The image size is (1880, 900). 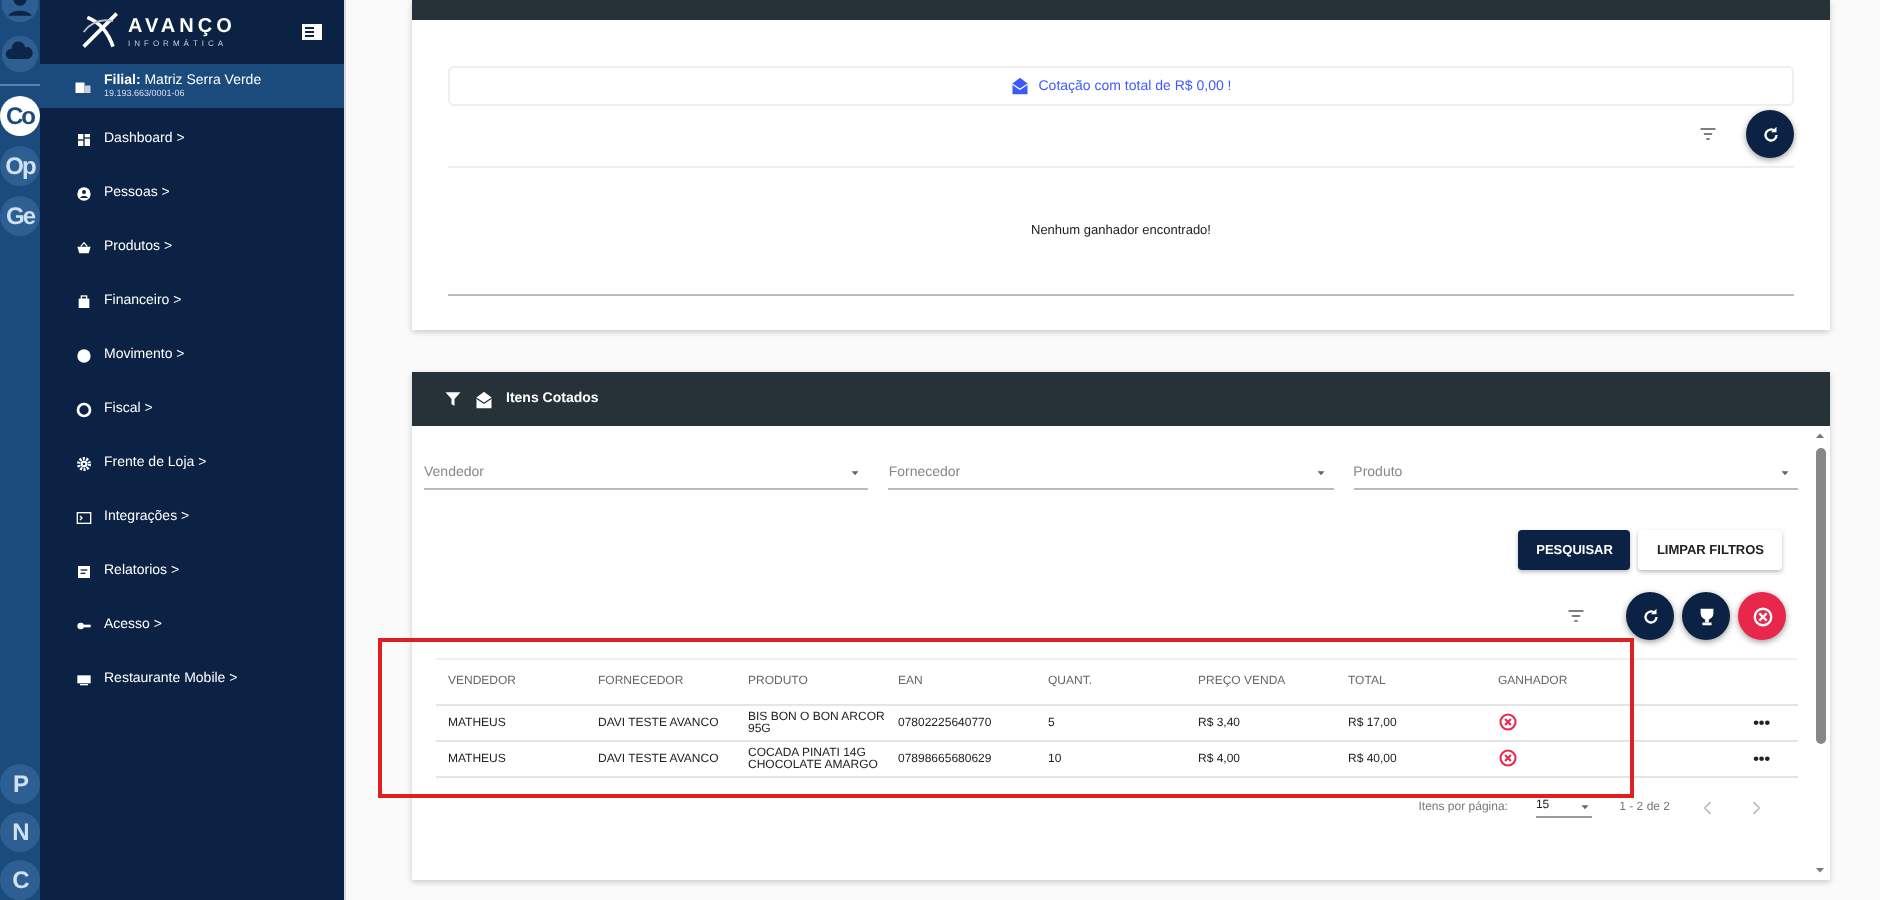 I want to click on rail-button: Op, so click(x=20, y=166).